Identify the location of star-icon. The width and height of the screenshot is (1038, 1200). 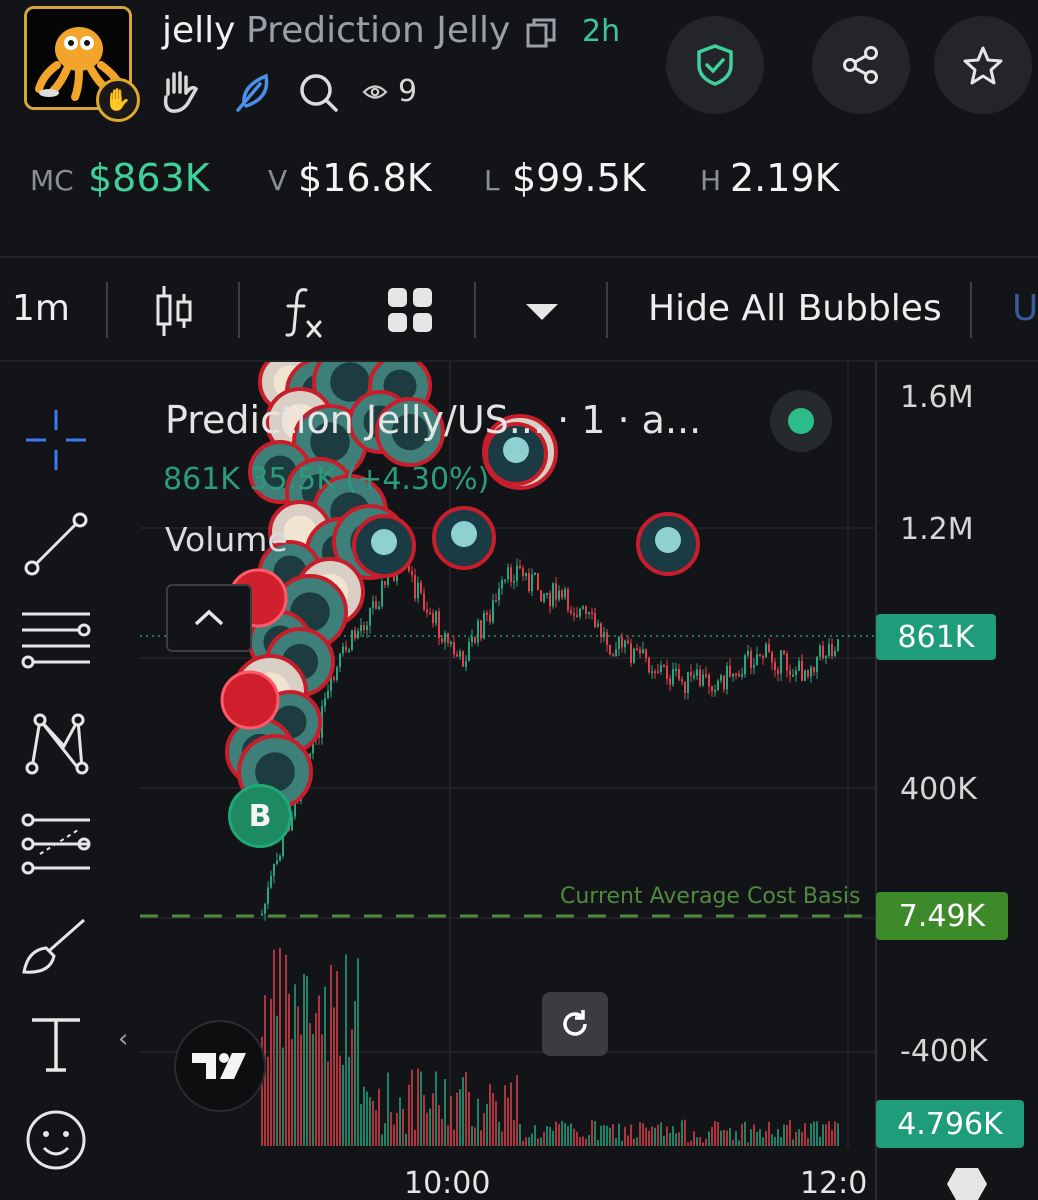
(983, 65).